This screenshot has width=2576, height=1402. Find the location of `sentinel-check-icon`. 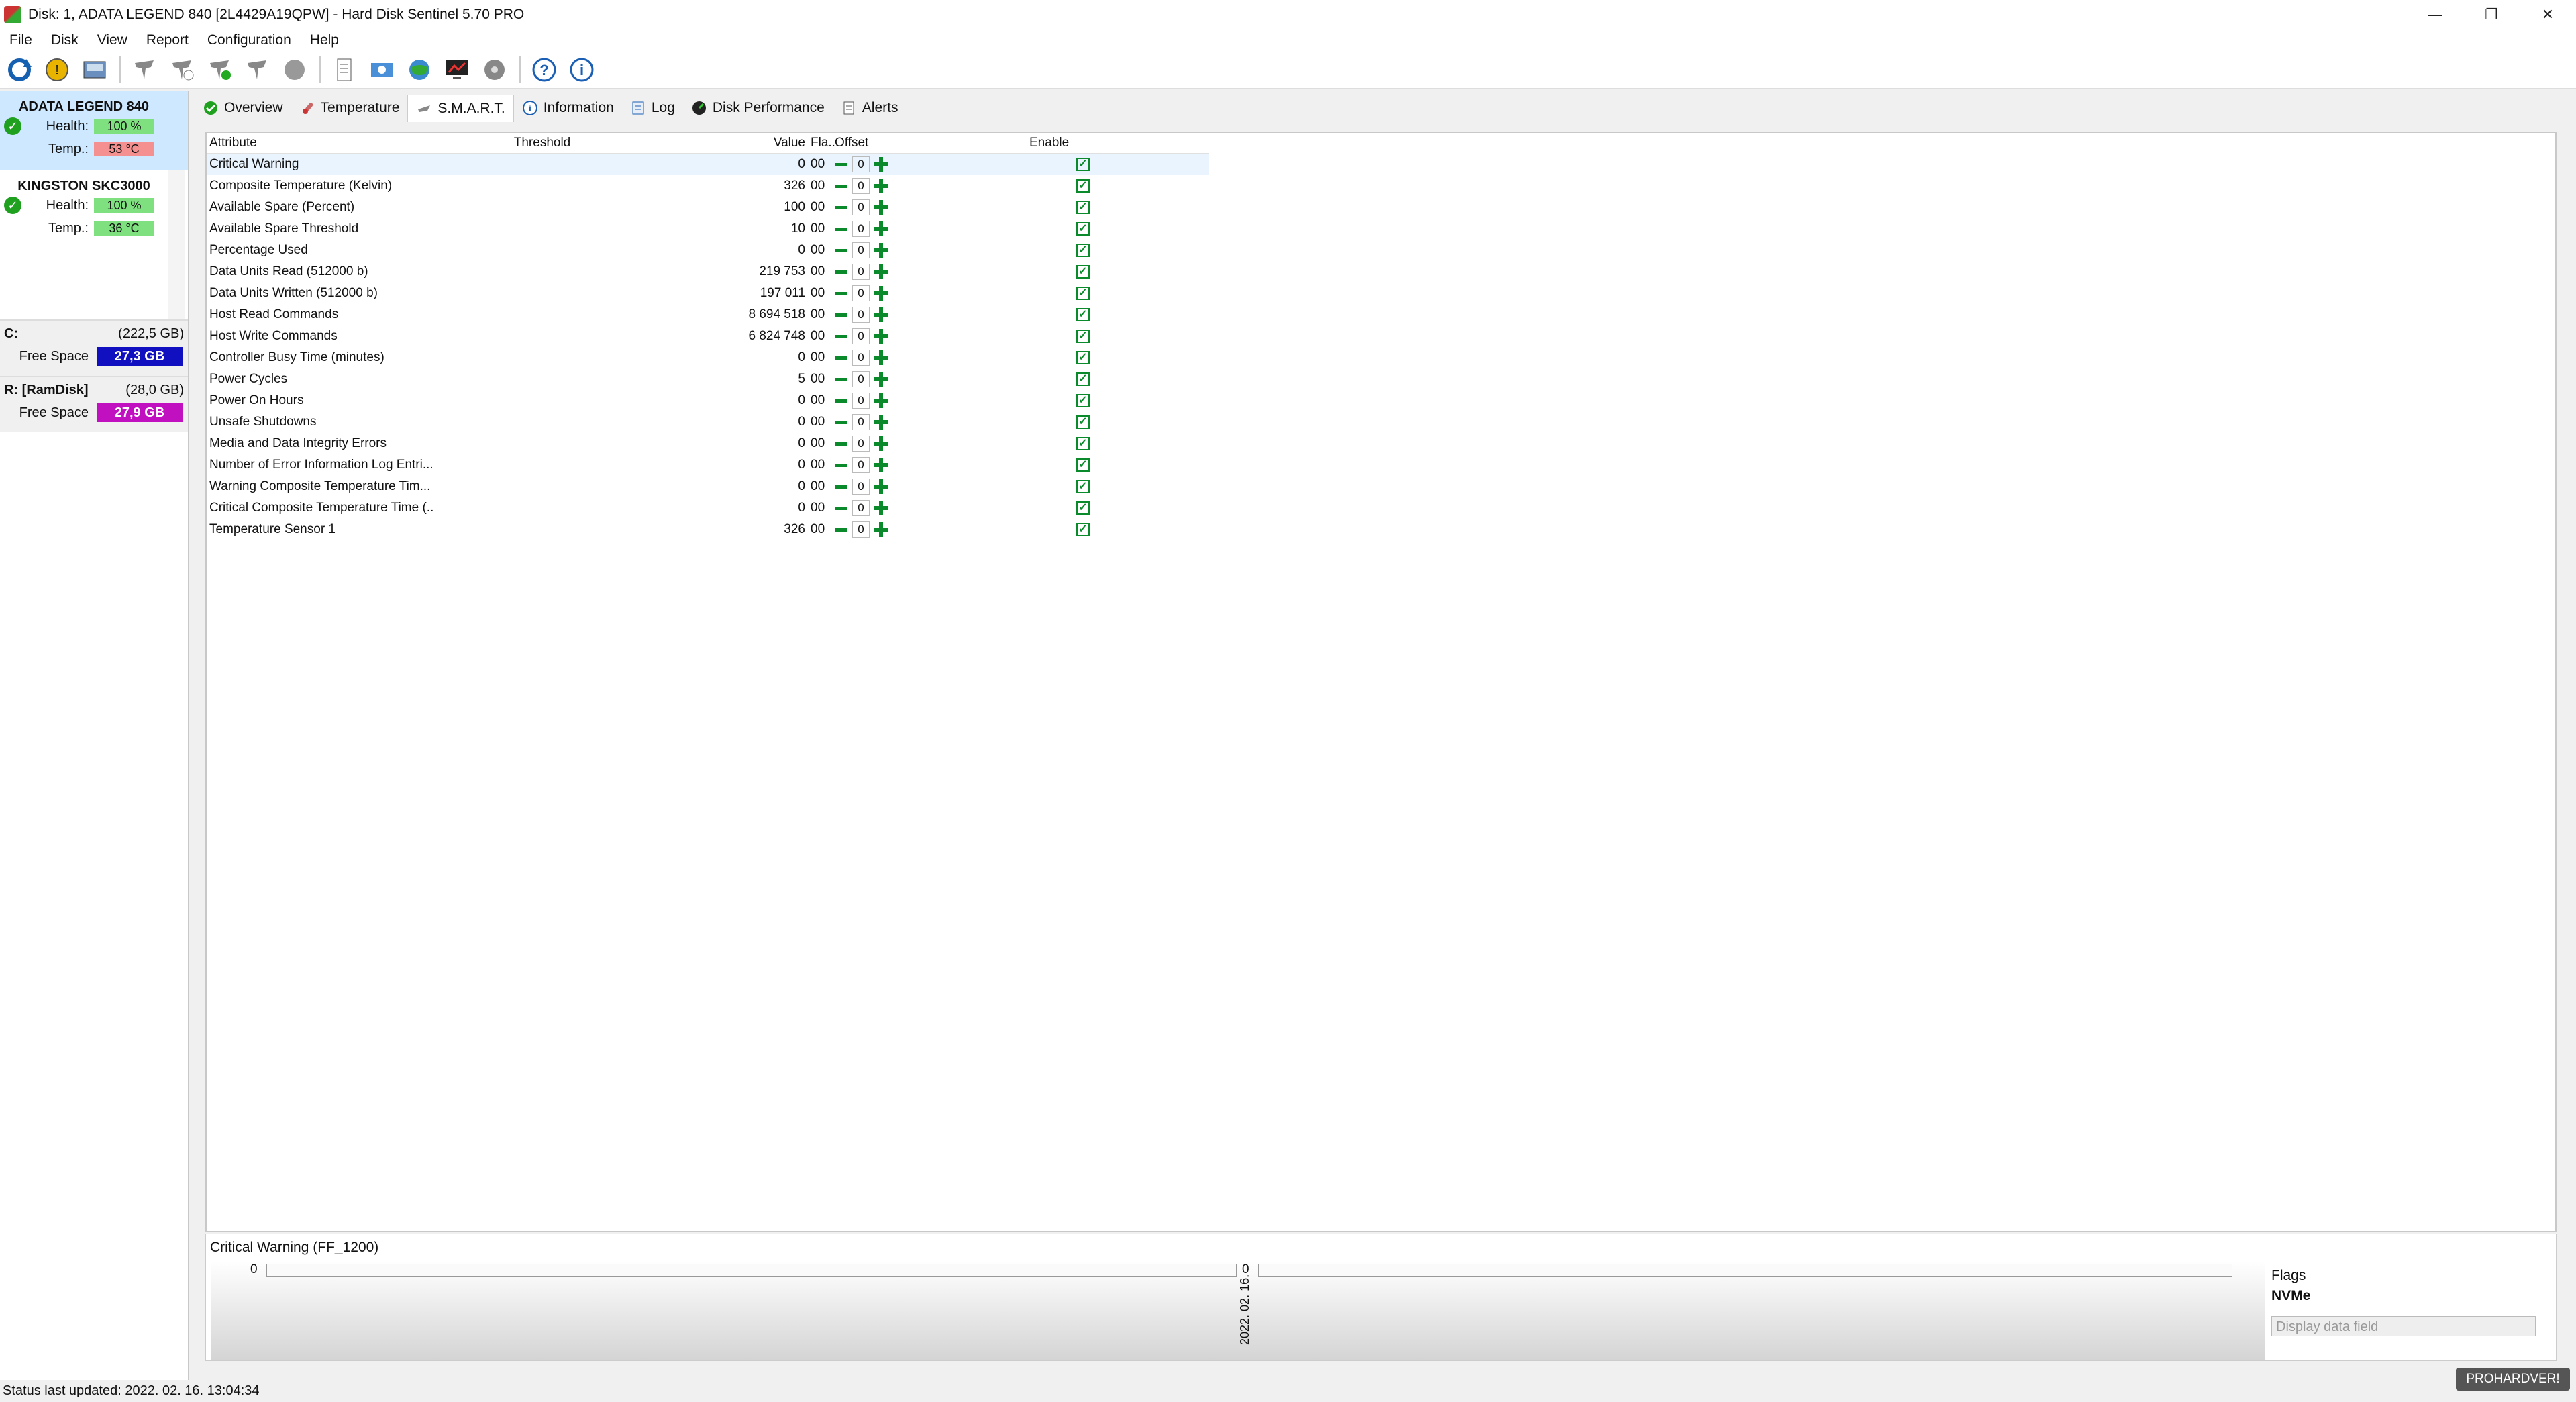

sentinel-check-icon is located at coordinates (181, 69).